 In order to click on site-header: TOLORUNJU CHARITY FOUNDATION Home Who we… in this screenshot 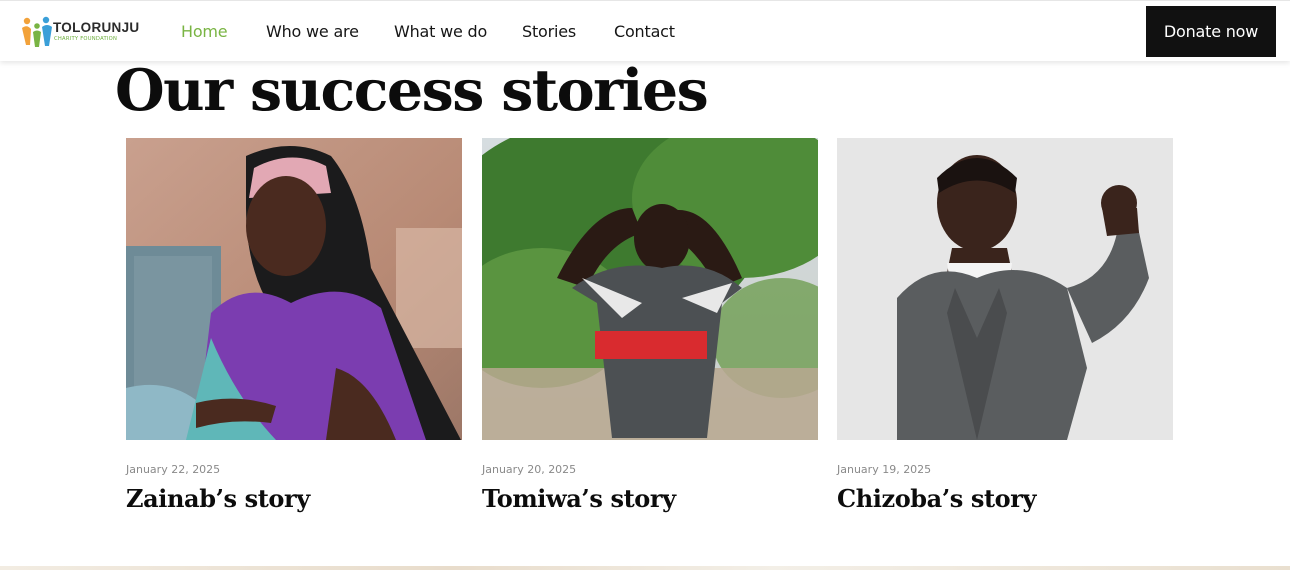, I will do `click(645, 30)`.